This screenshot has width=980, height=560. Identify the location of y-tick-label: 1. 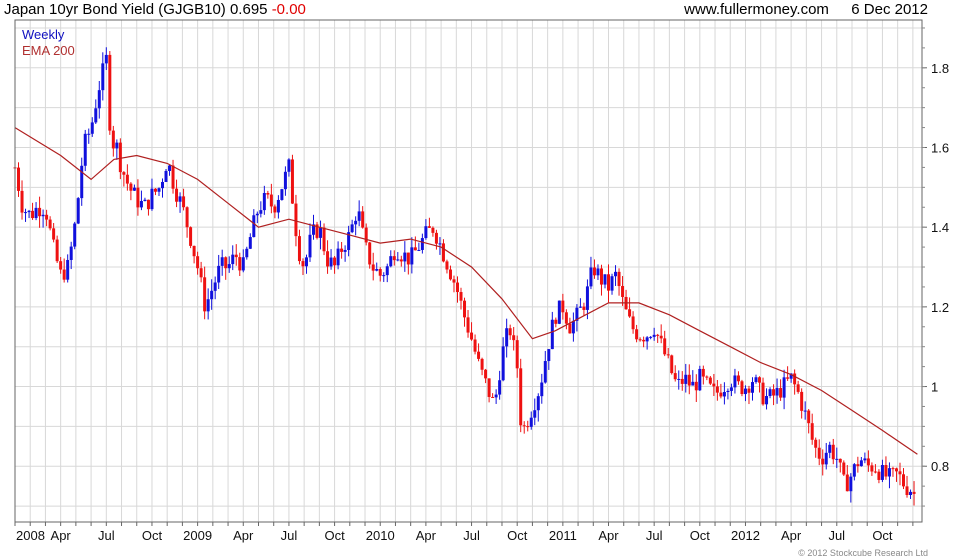
(934, 387).